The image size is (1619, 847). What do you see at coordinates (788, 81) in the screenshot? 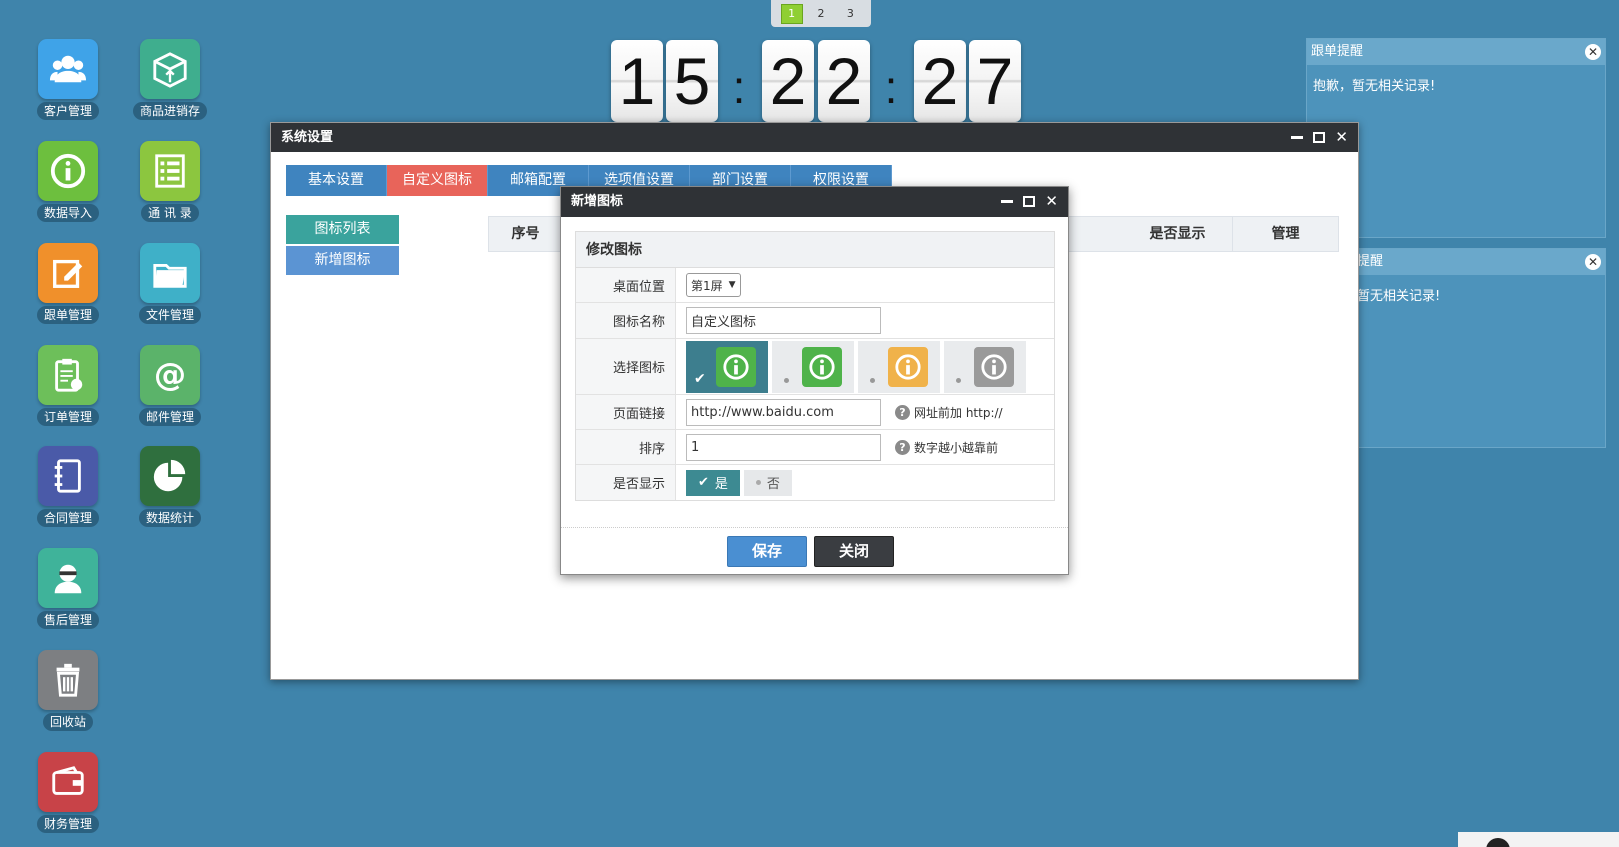
I see `clock-minute-tens: 2` at bounding box center [788, 81].